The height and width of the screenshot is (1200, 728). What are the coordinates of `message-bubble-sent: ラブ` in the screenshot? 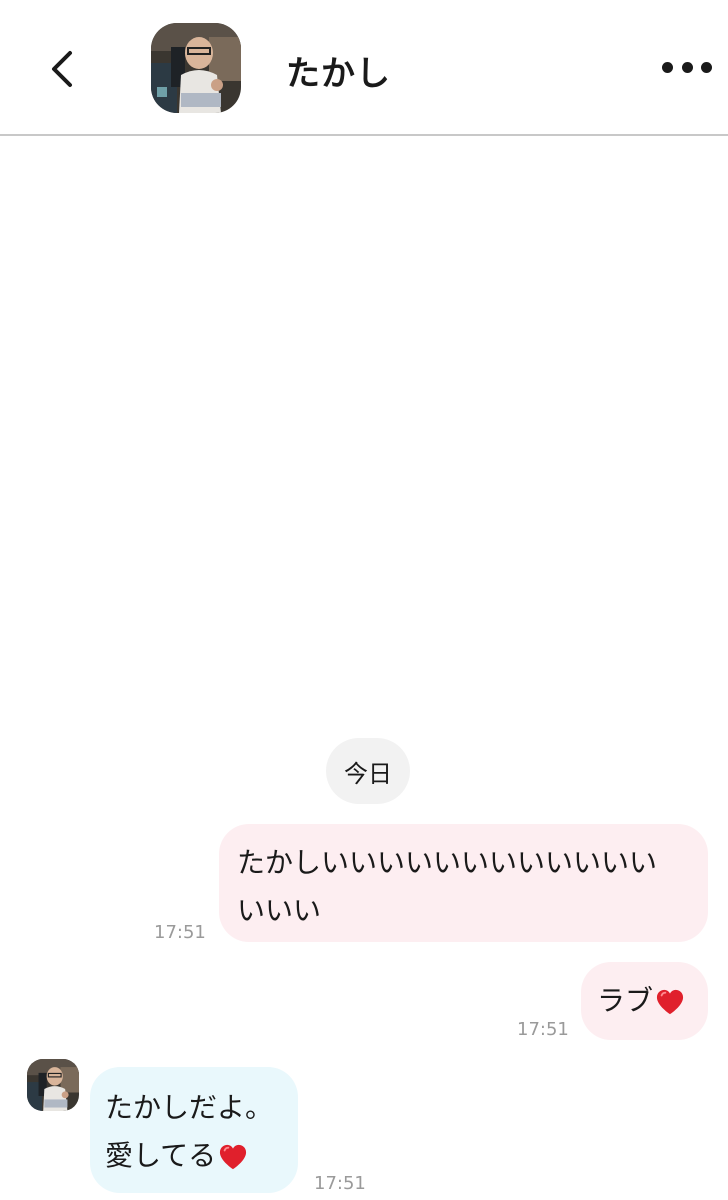 It's located at (644, 1001).